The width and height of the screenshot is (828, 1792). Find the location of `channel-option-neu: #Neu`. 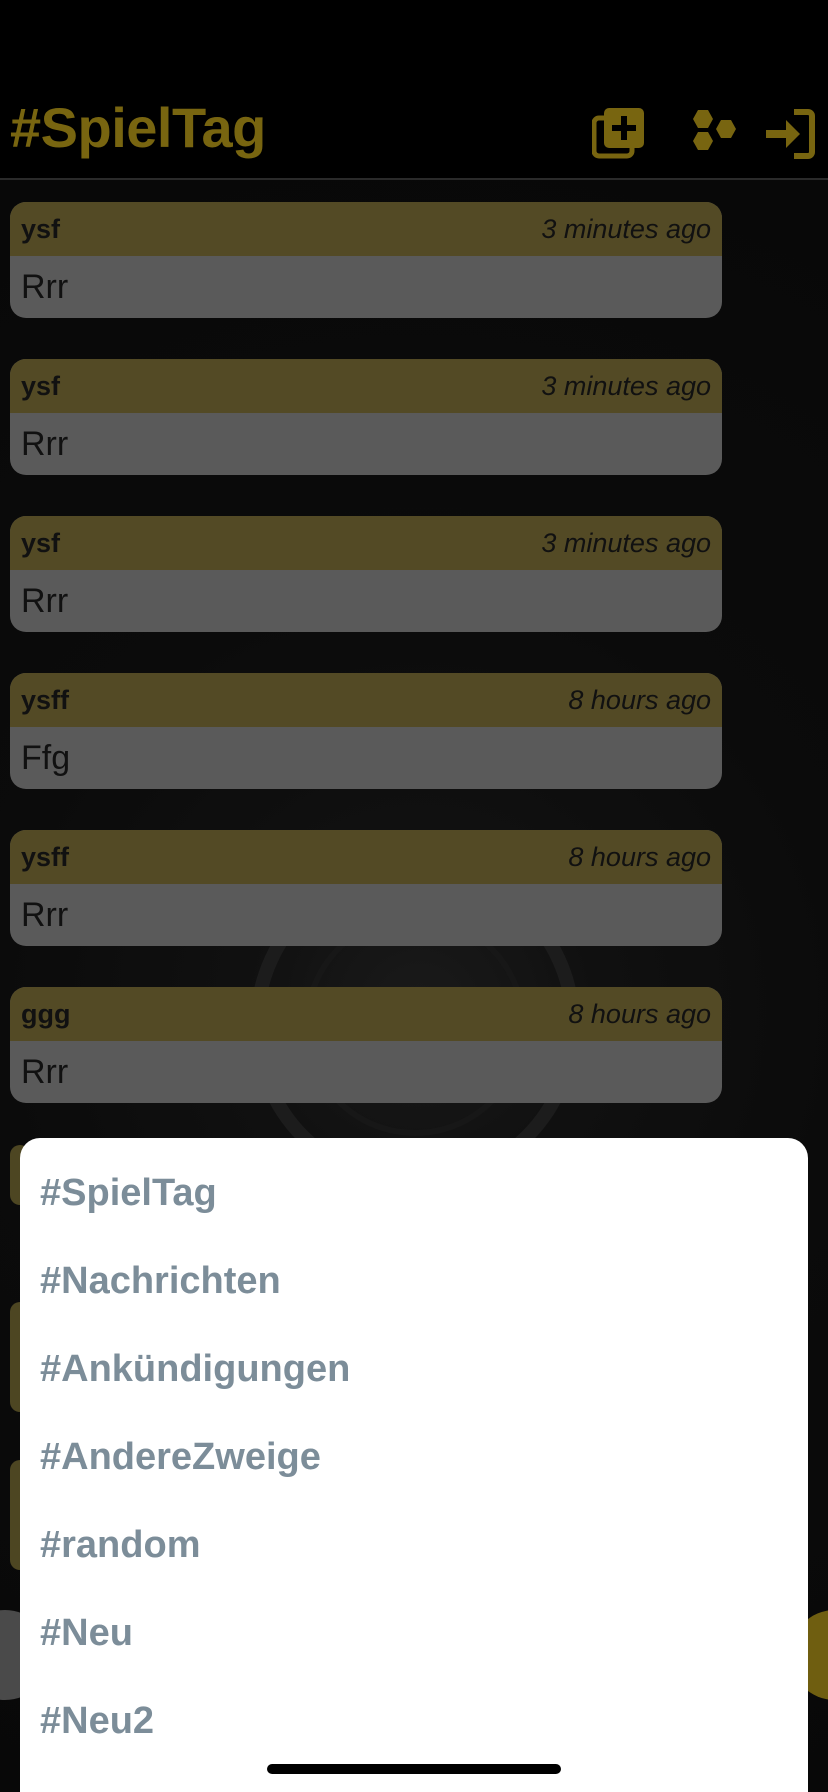

channel-option-neu: #Neu is located at coordinates (86, 1633).